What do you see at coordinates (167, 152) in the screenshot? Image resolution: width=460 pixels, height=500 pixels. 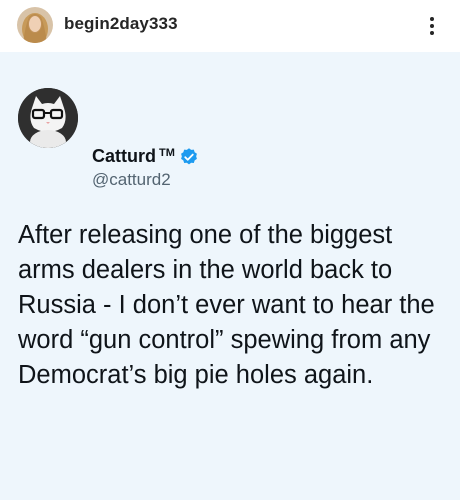 I see `trademark-symbol: TM` at bounding box center [167, 152].